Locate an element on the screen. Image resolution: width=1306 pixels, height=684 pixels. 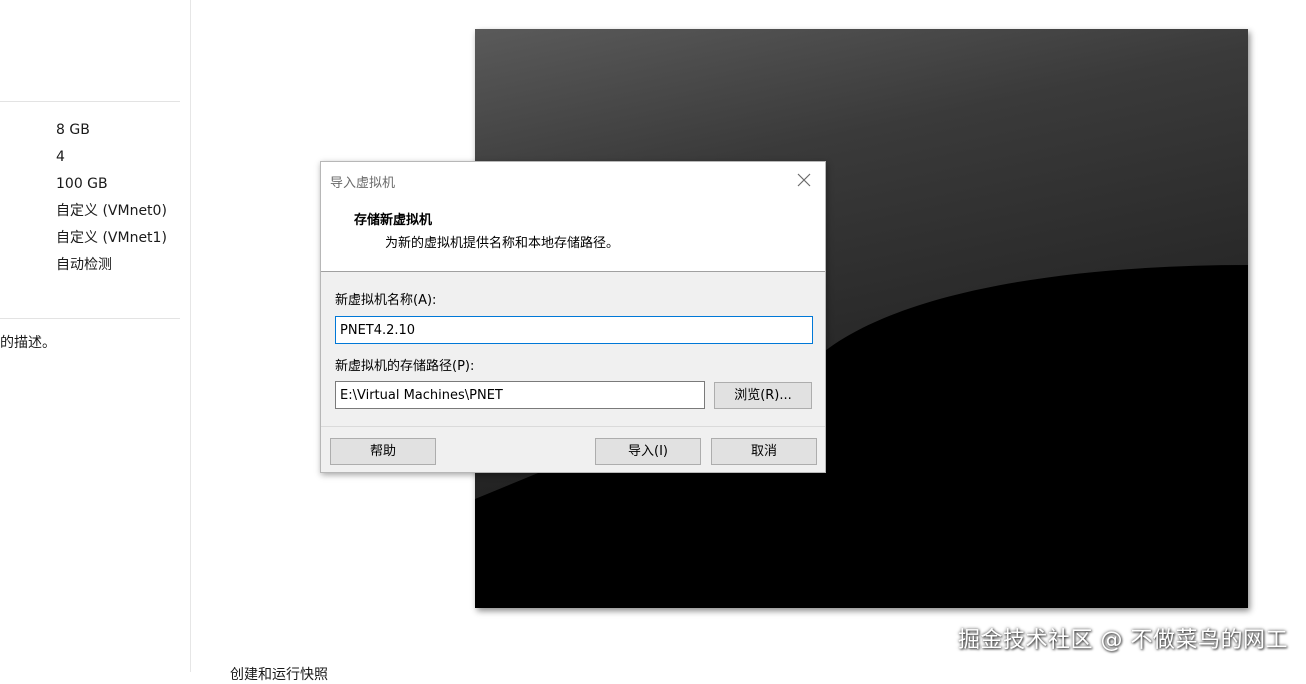
storage-path-label: 新虚拟机的存储路径(P): is located at coordinates (405, 366).